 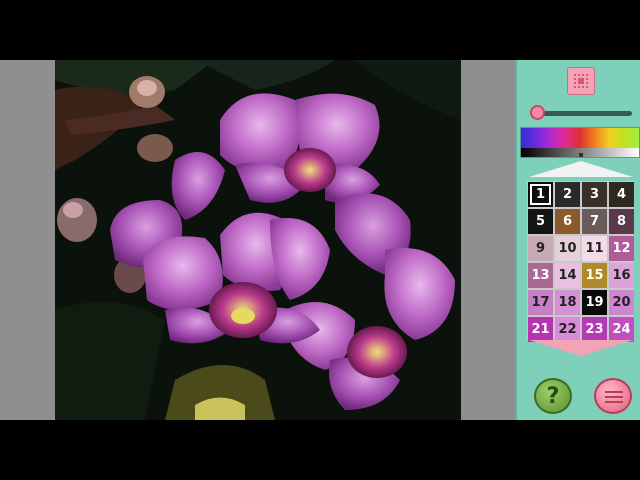 I want to click on color-spectrum-picker, so click(x=580, y=142).